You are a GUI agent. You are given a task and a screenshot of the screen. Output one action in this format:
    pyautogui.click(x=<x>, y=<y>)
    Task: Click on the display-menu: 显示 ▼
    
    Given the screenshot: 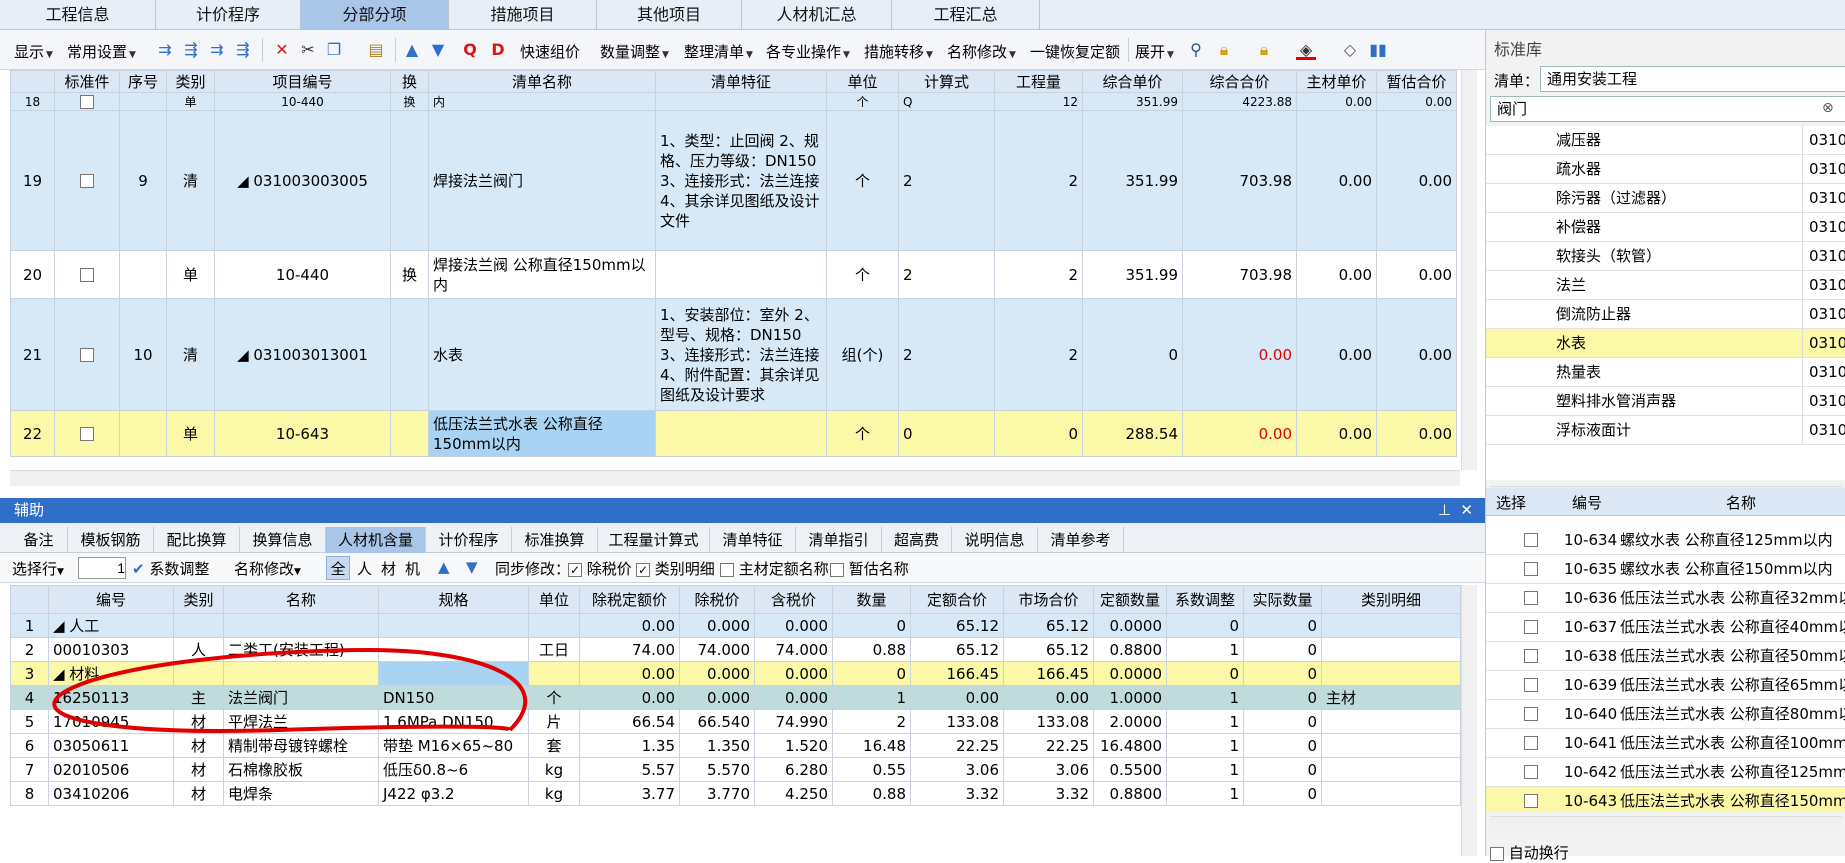 What is the action you would take?
    pyautogui.click(x=33, y=51)
    